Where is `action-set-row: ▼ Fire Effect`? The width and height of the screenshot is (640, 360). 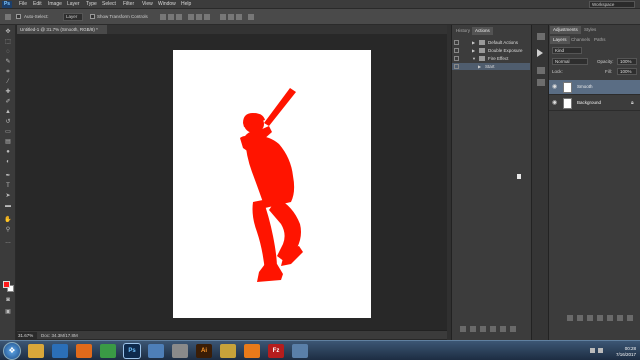
action-set-row: ▼ Fire Effect is located at coordinates (491, 58).